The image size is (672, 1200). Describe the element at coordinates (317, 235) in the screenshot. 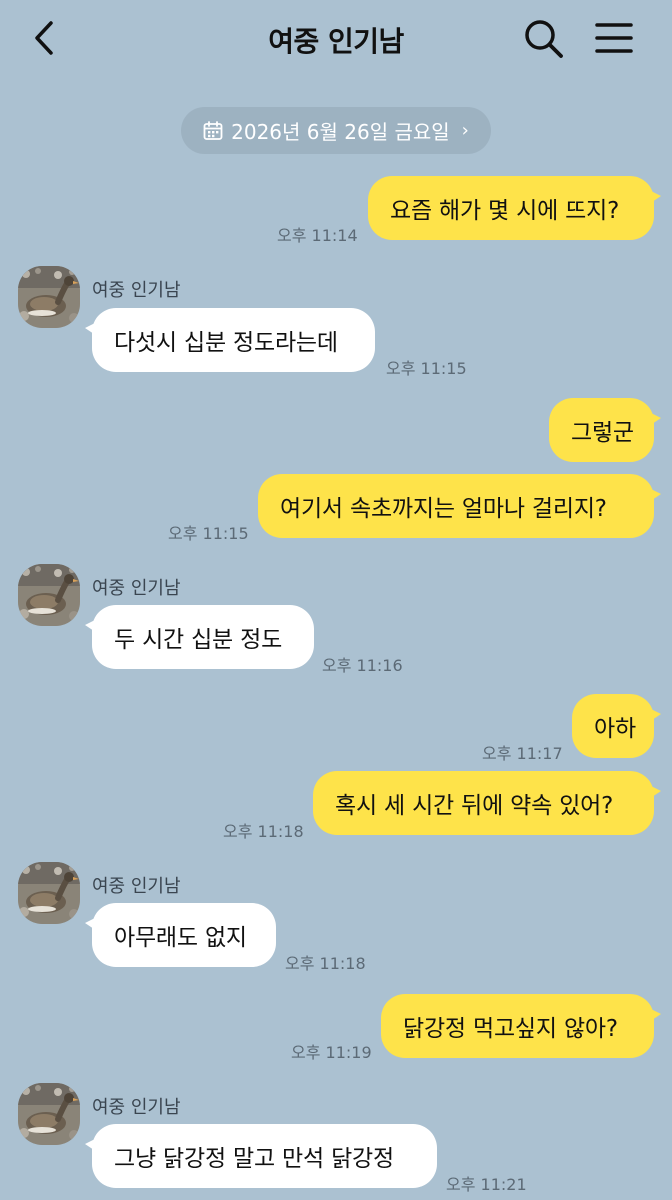

I see `message-time: 오후 11:14` at that location.